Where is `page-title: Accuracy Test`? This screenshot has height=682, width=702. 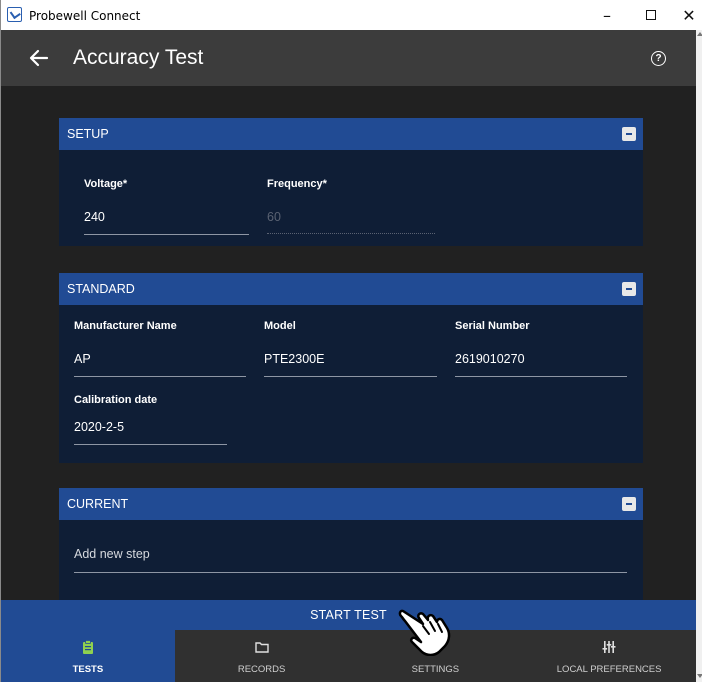
page-title: Accuracy Test is located at coordinates (138, 57).